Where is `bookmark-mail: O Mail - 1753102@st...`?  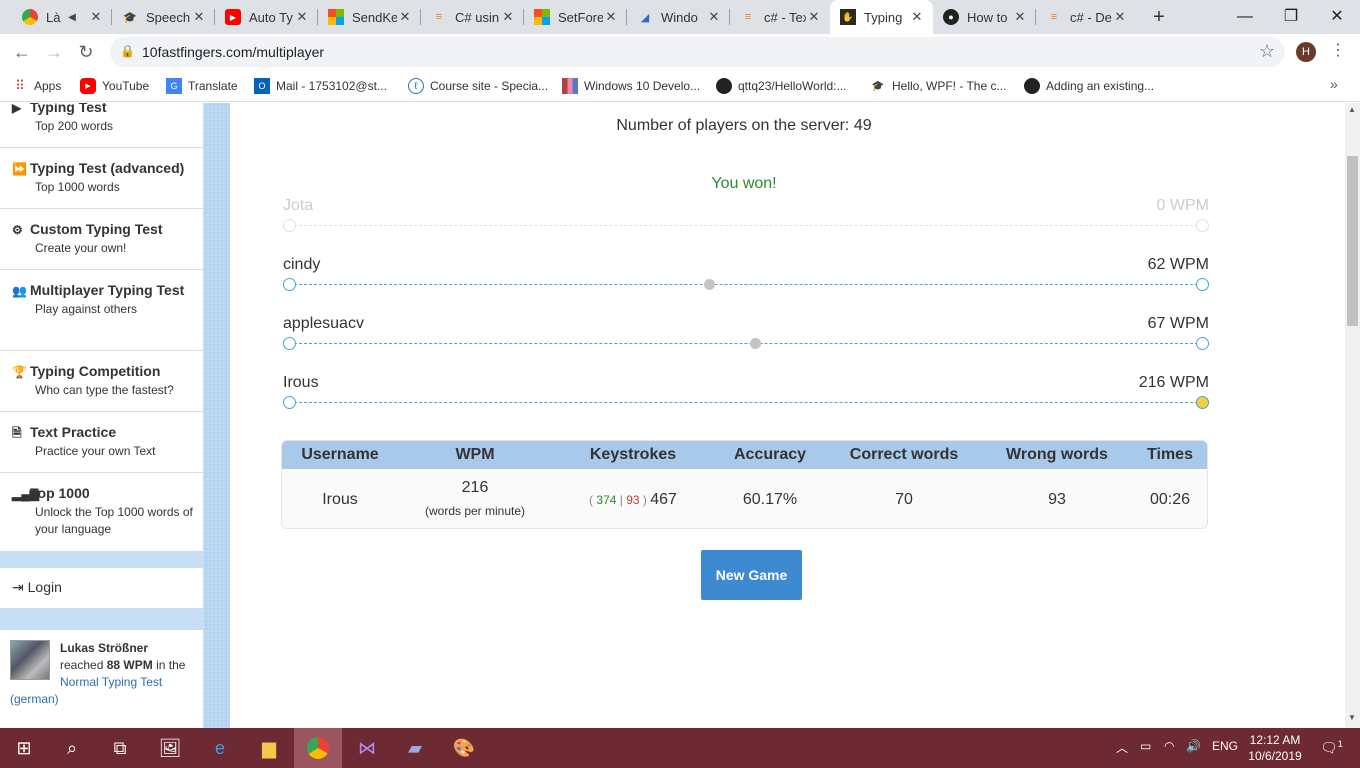 bookmark-mail: O Mail - 1753102@st... is located at coordinates (320, 86).